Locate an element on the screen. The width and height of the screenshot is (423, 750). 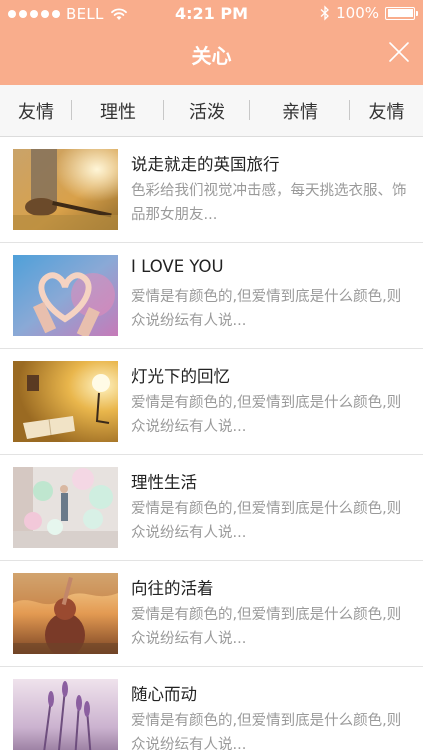
category-tabs: 友情 理性 活泼 亲情 友情 is located at coordinates (211, 111).